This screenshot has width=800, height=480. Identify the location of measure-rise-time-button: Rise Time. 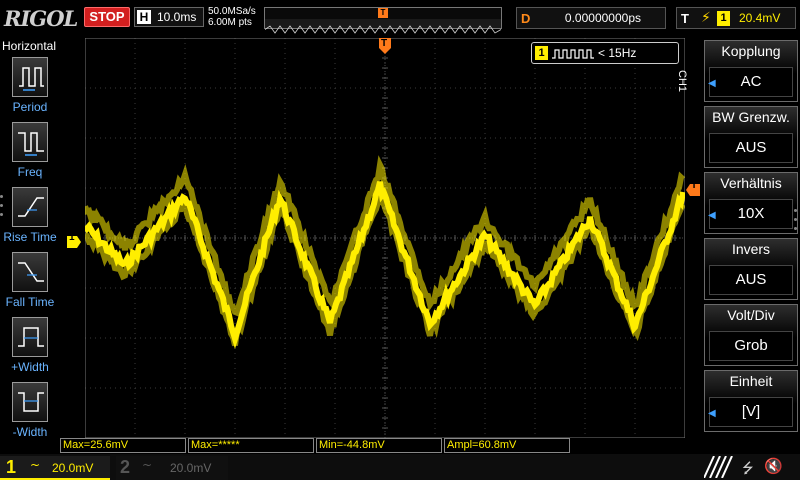
(30, 219).